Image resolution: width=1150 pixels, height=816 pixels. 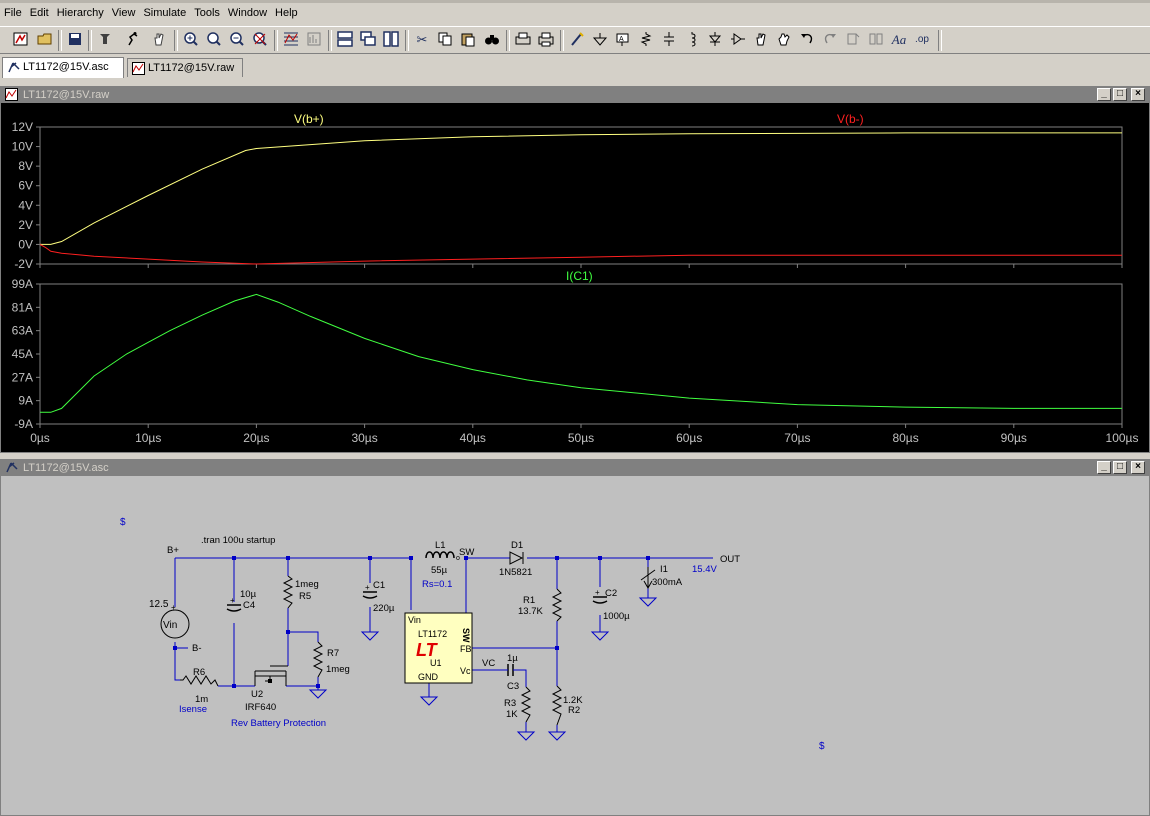 I want to click on zoom-pan-icon, so click(x=214, y=40).